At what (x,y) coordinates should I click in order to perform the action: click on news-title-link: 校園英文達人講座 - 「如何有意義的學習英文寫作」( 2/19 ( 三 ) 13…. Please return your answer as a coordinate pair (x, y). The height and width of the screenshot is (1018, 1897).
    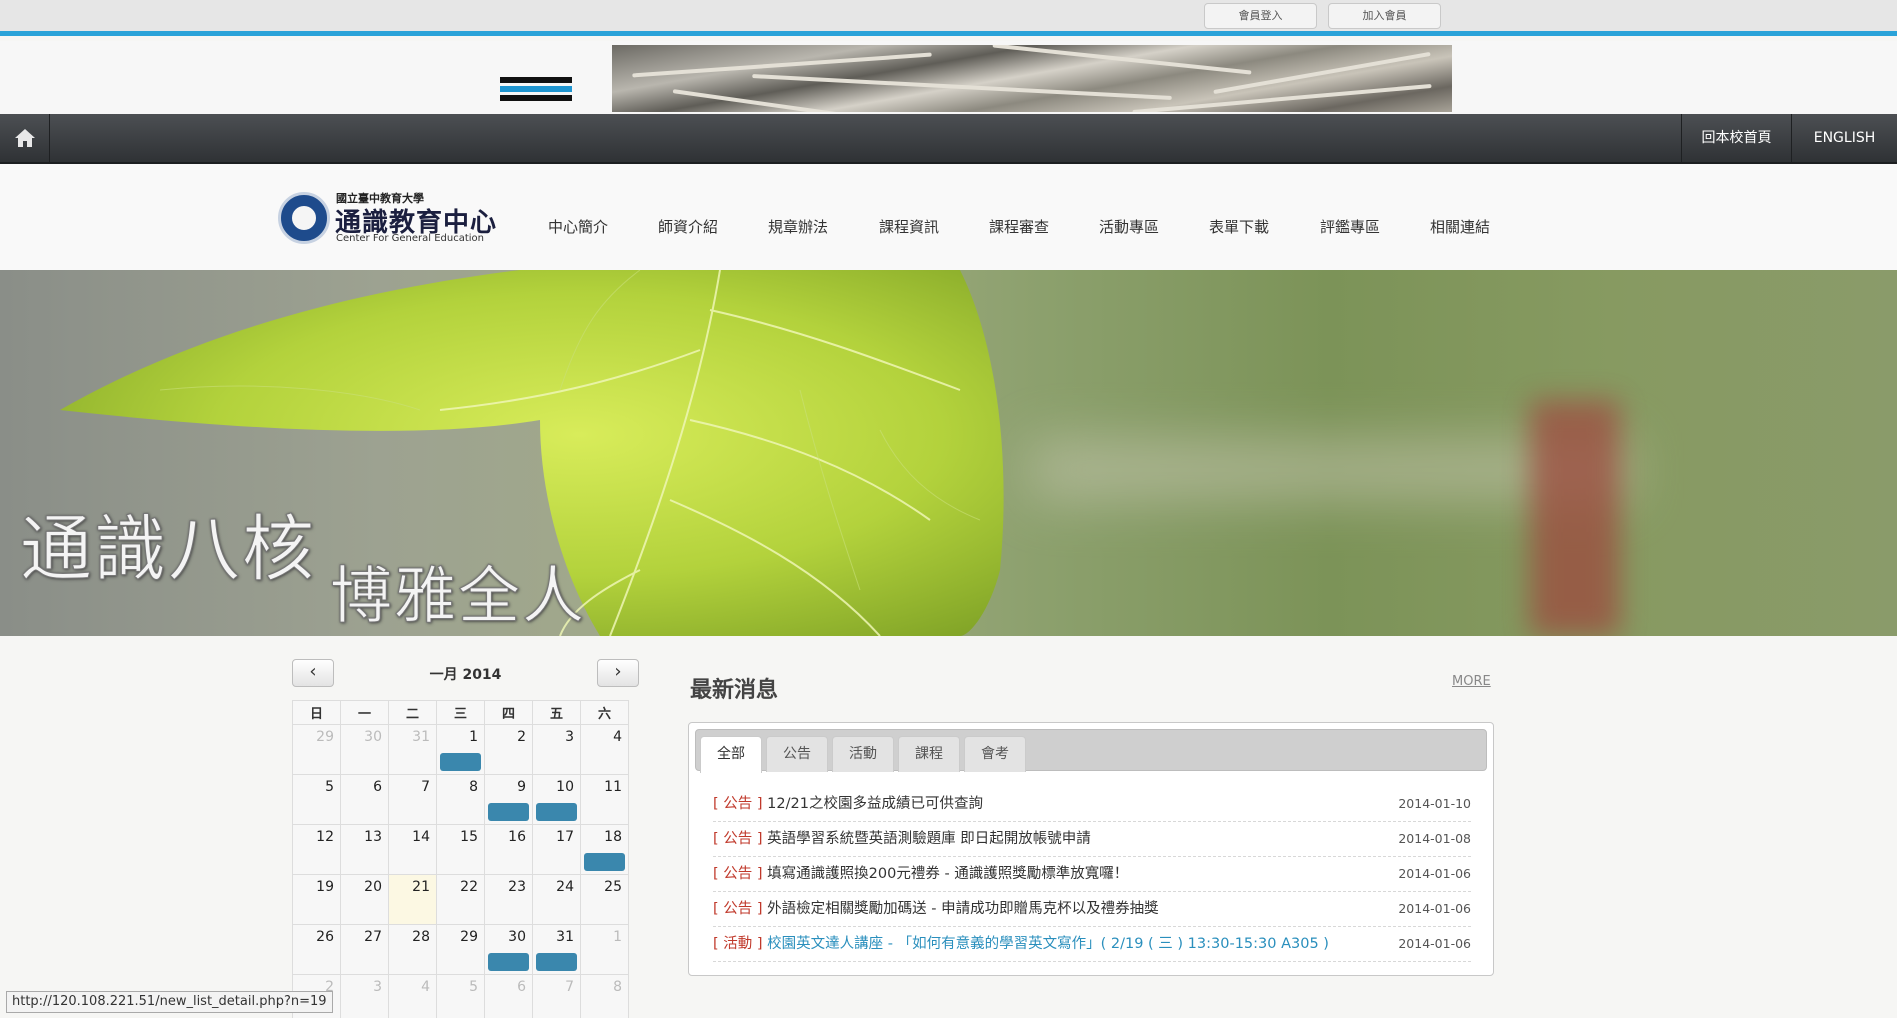
    Looking at the image, I should click on (1048, 944).